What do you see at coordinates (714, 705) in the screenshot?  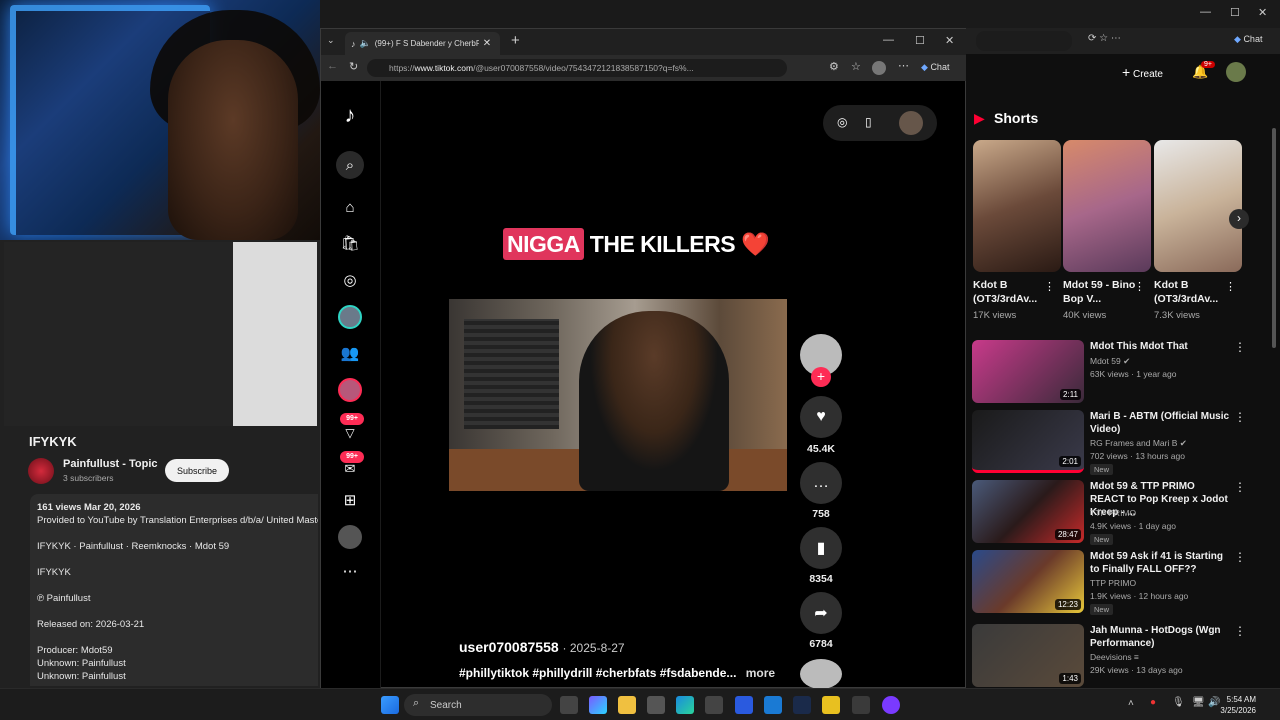 I see `store-icon` at bounding box center [714, 705].